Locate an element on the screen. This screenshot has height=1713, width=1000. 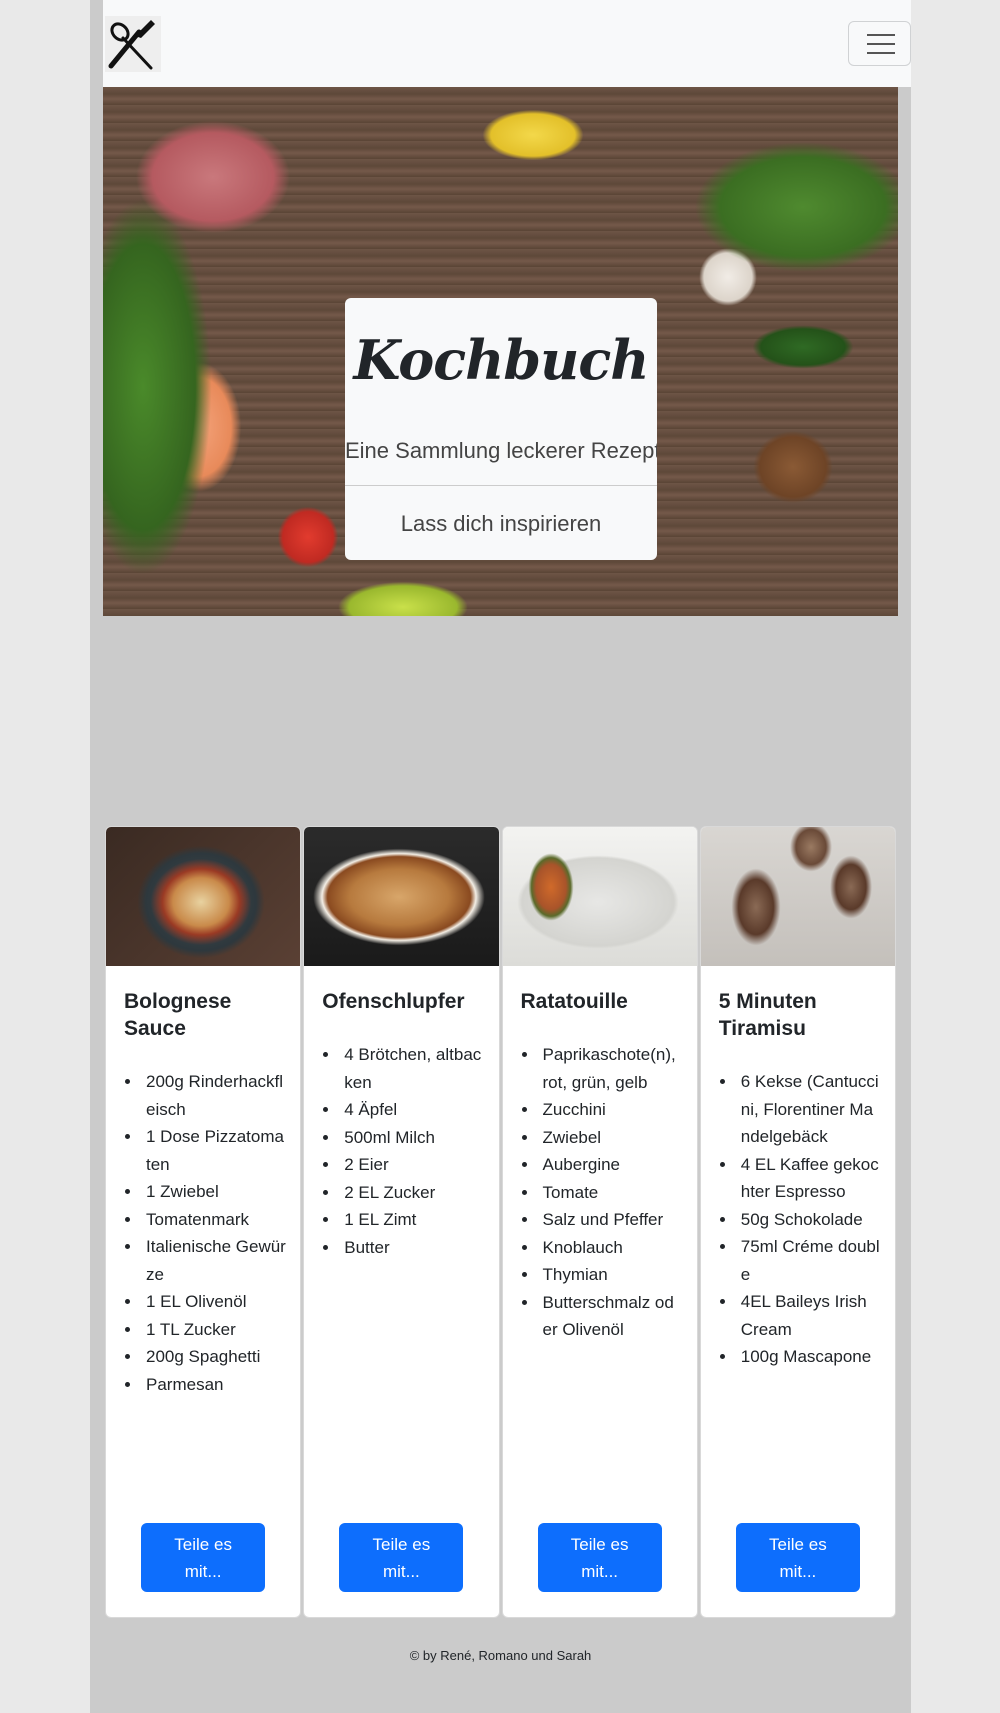
recipe-title: Bolognese Sauce is located at coordinates (178, 1015).